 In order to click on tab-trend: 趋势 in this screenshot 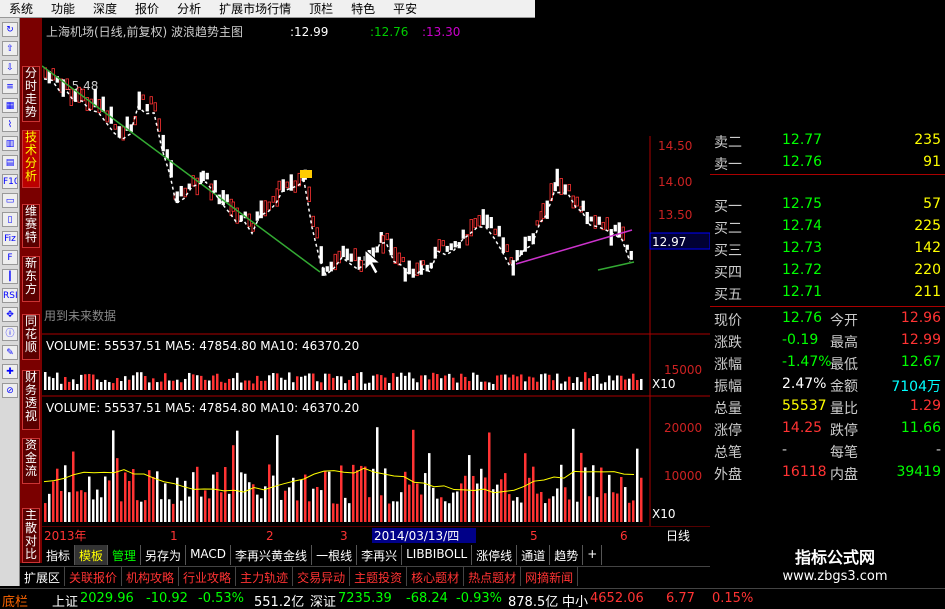, I will do `click(567, 555)`.